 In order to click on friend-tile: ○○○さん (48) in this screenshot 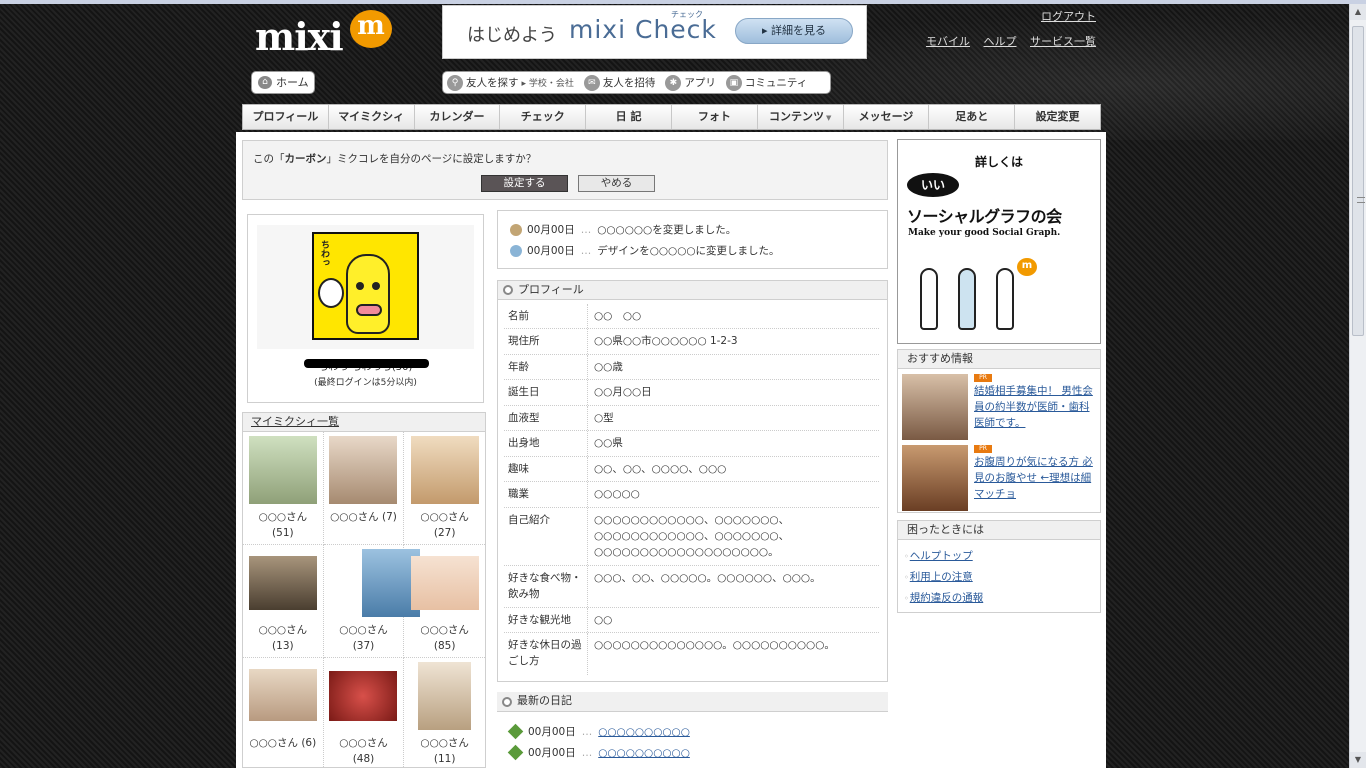, I will do `click(364, 713)`.